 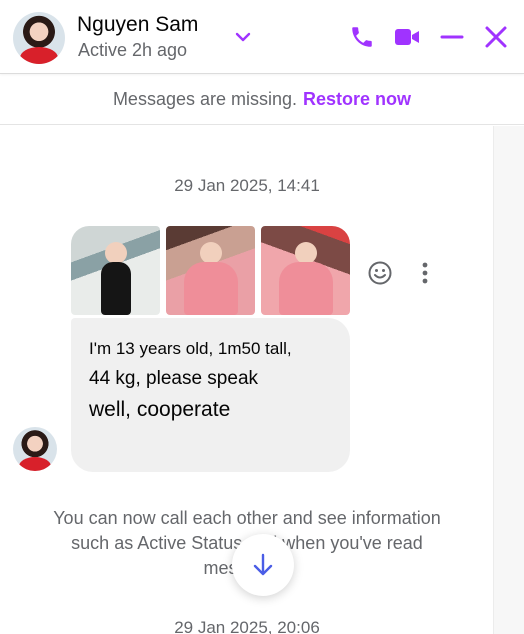 I want to click on emoji-button, so click(x=380, y=273).